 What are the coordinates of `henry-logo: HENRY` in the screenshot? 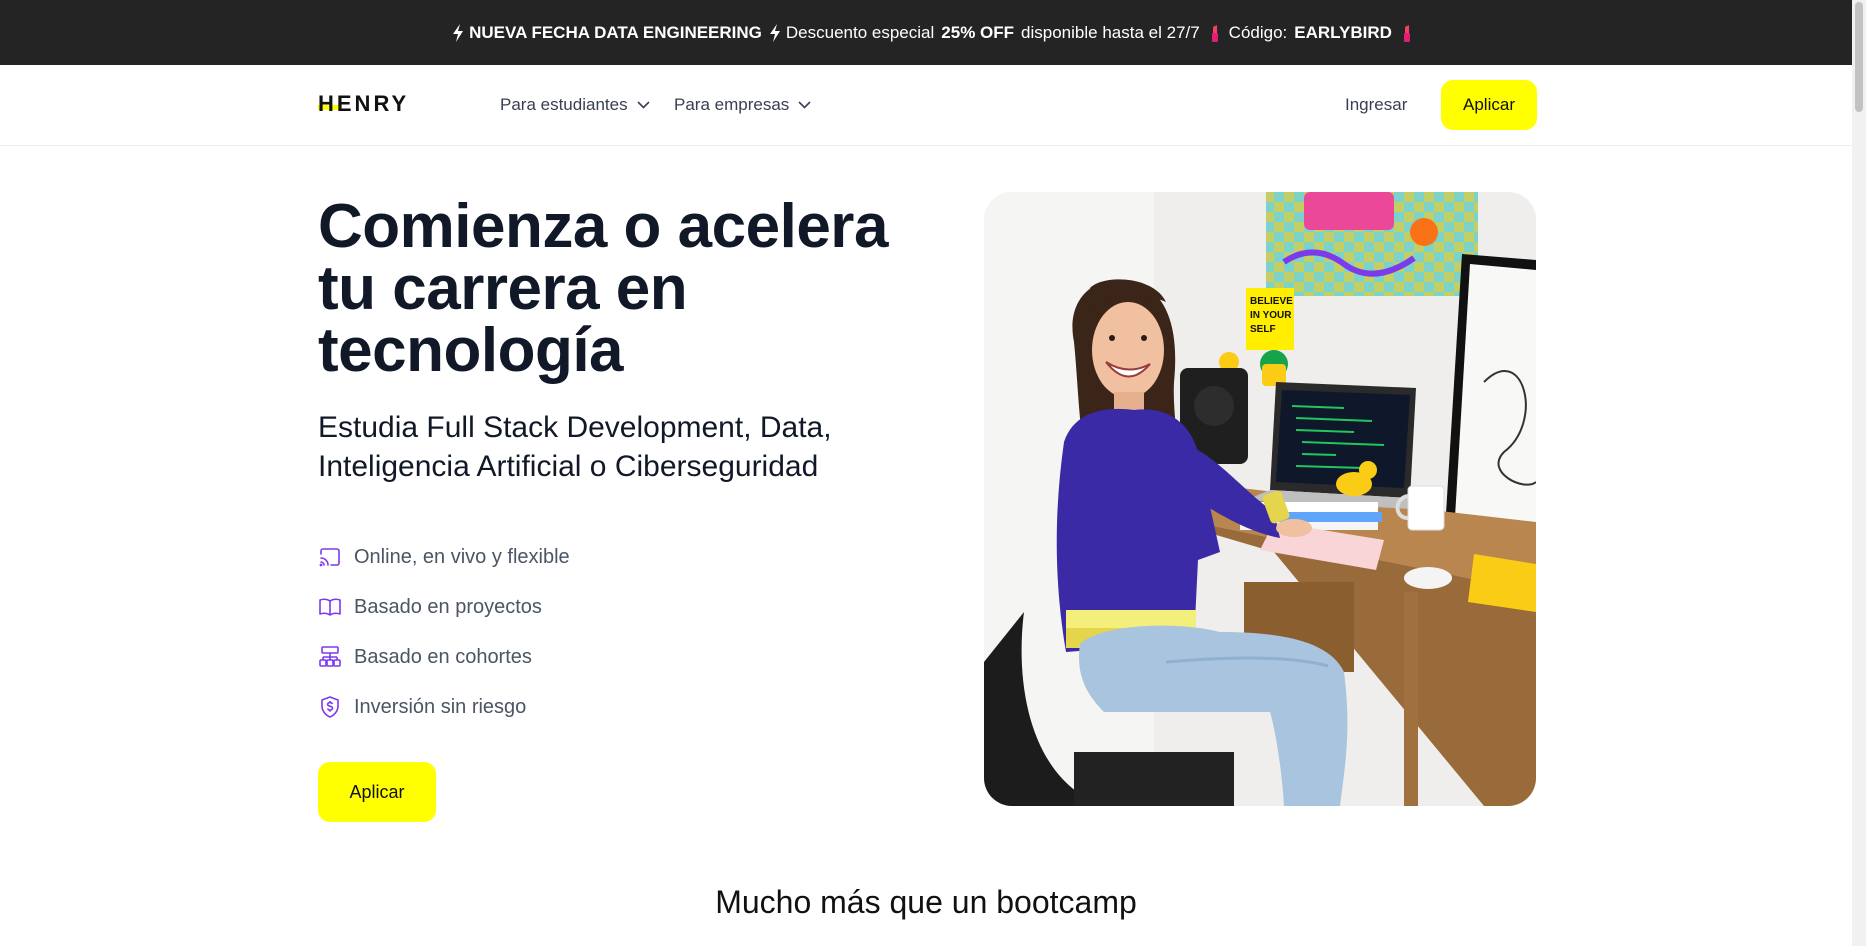 It's located at (369, 104).